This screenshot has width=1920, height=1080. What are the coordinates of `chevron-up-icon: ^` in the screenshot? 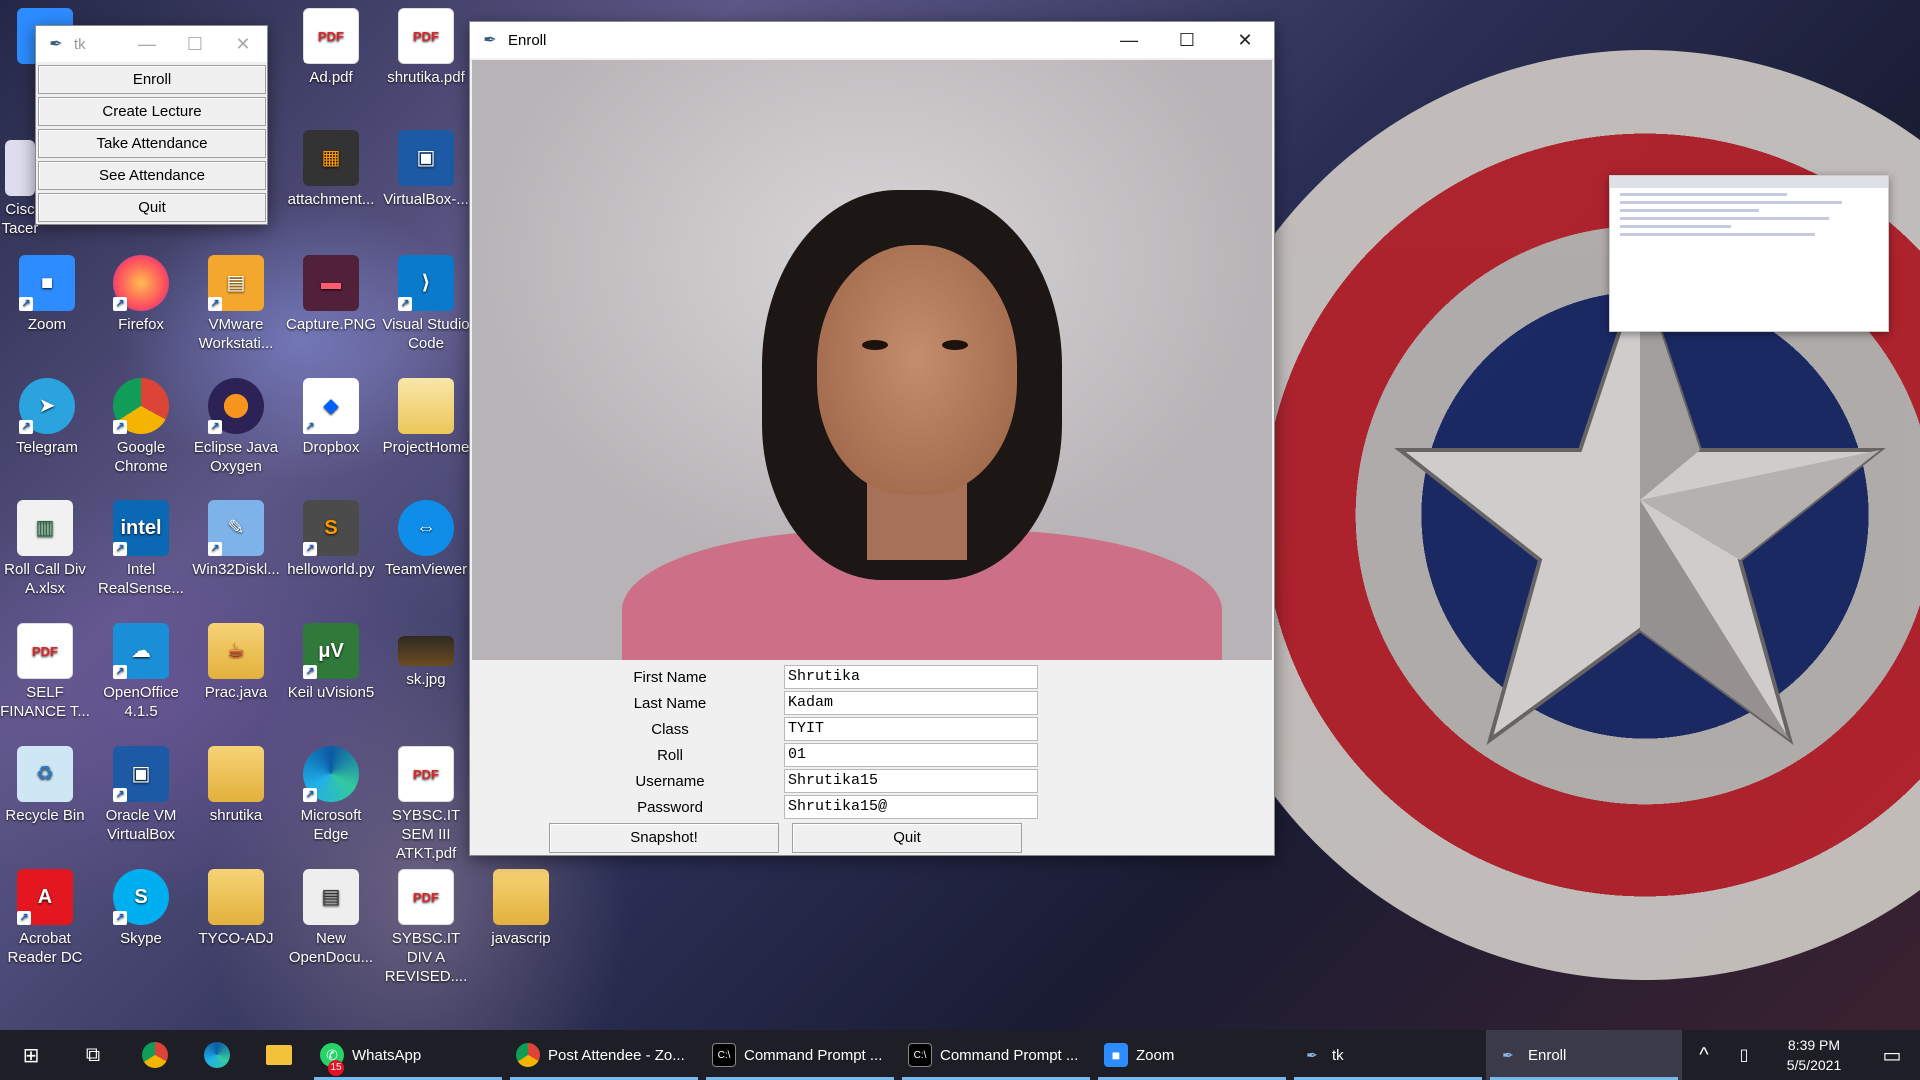 It's located at (1704, 1055).